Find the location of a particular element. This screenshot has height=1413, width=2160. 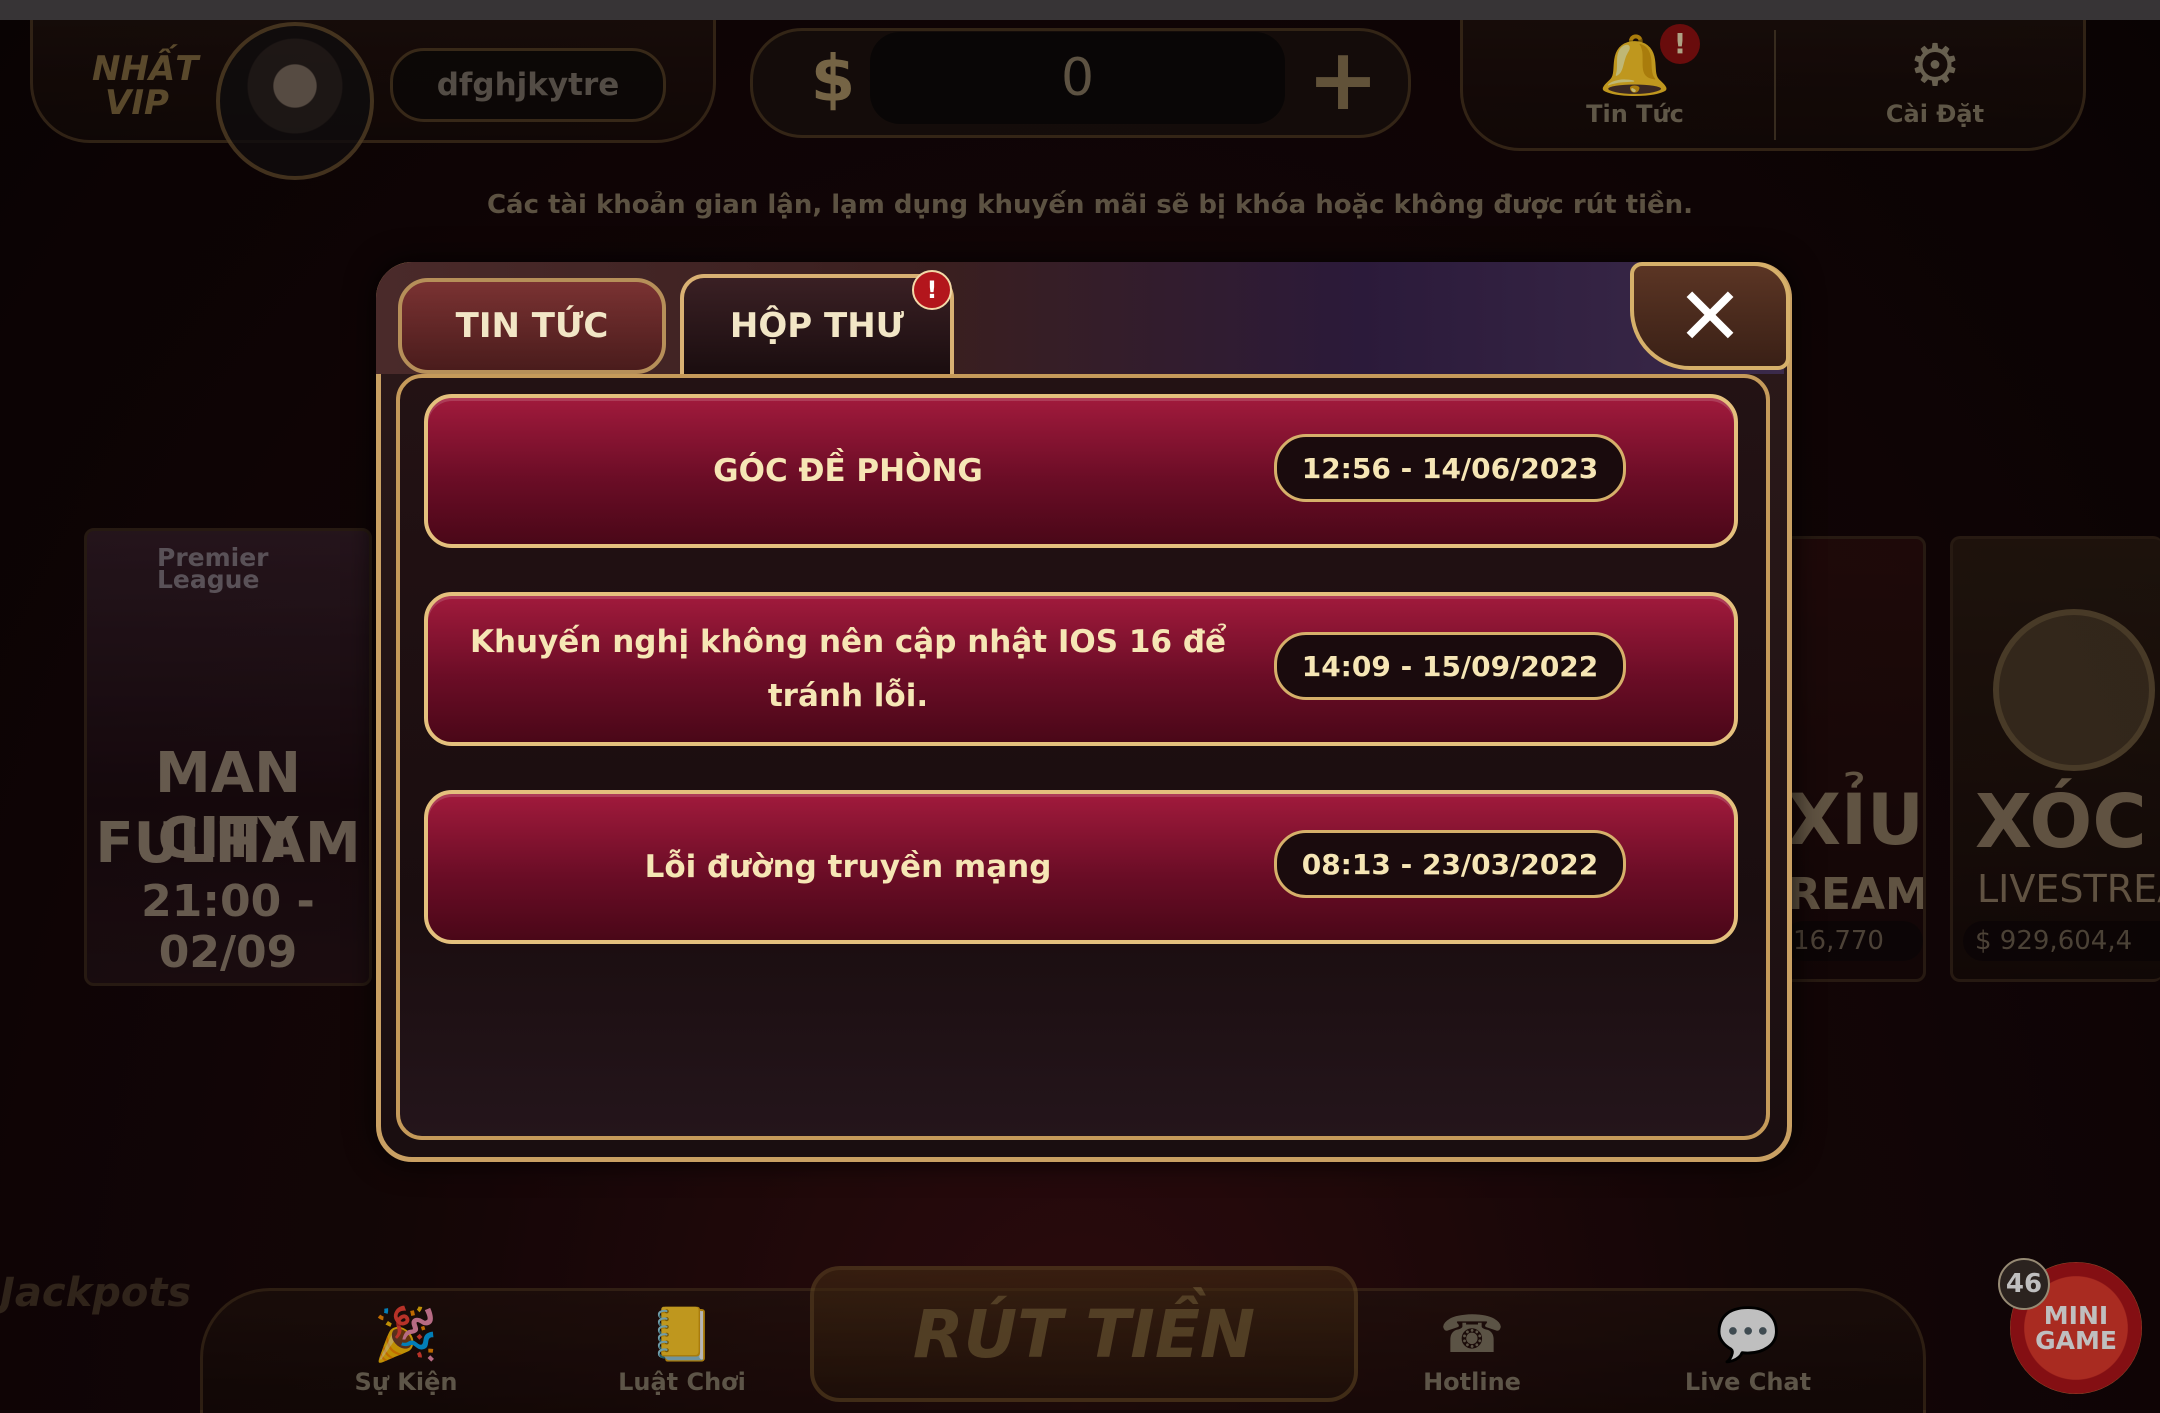

close-button: ✕ is located at coordinates (1710, 316).